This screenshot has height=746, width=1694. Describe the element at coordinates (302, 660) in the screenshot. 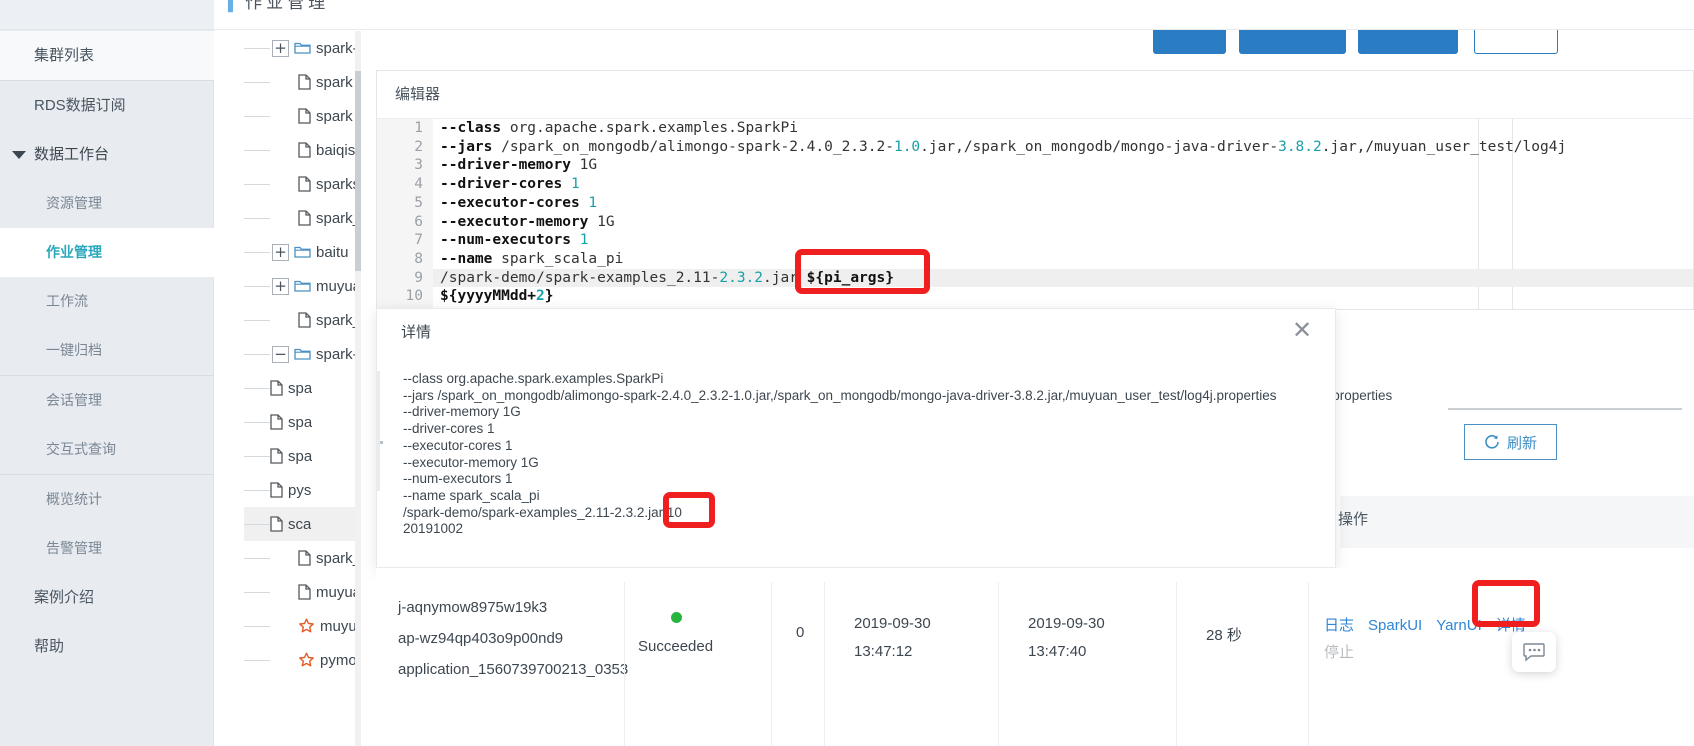

I see `tree-node: pymon` at that location.